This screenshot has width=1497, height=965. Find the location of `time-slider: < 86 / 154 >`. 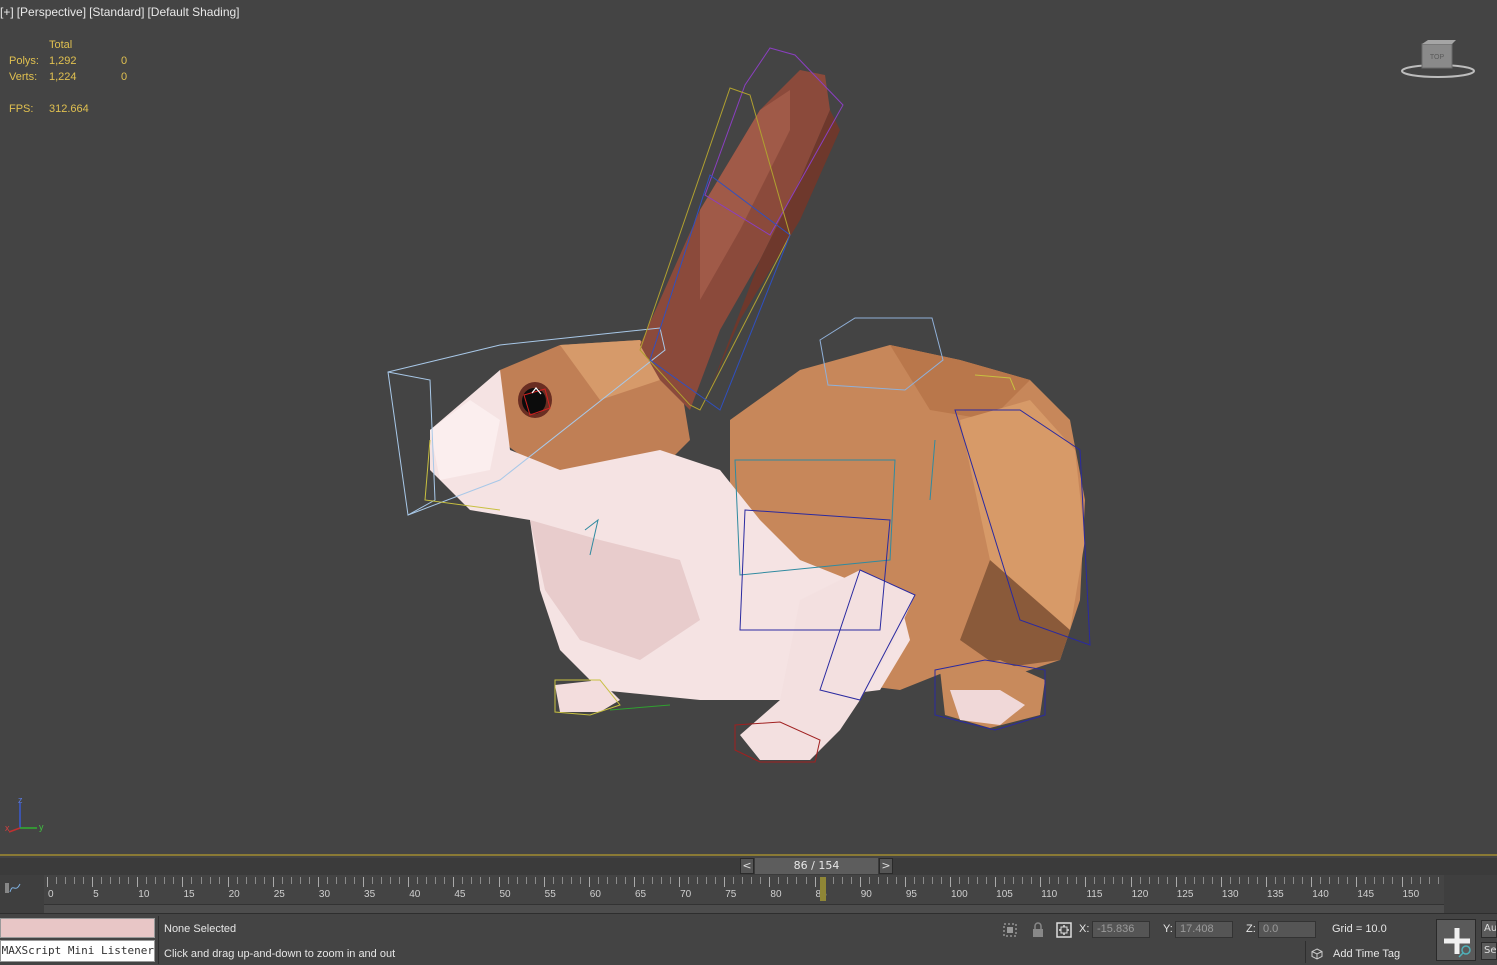

time-slider: < 86 / 154 > is located at coordinates (817, 866).